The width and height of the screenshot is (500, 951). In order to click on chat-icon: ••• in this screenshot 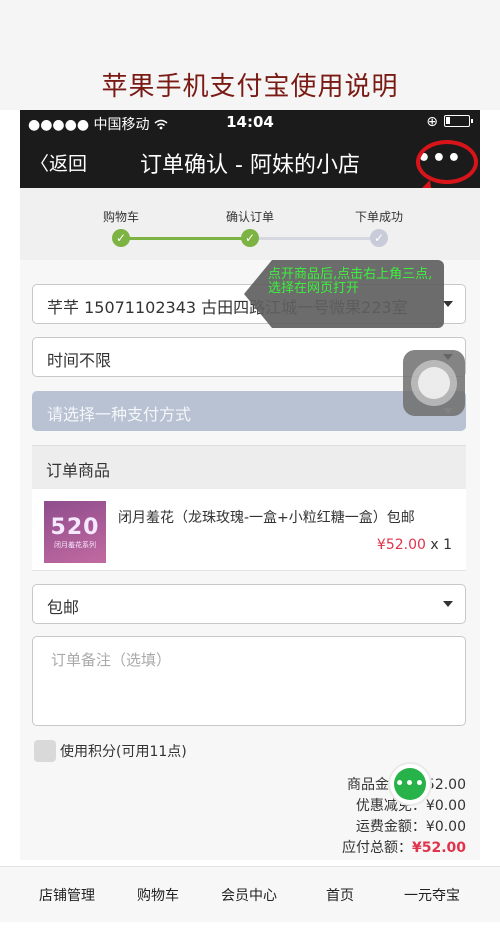, I will do `click(410, 784)`.